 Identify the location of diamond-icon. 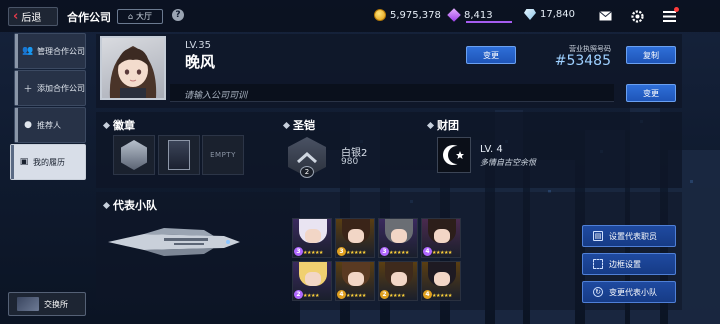
(530, 14).